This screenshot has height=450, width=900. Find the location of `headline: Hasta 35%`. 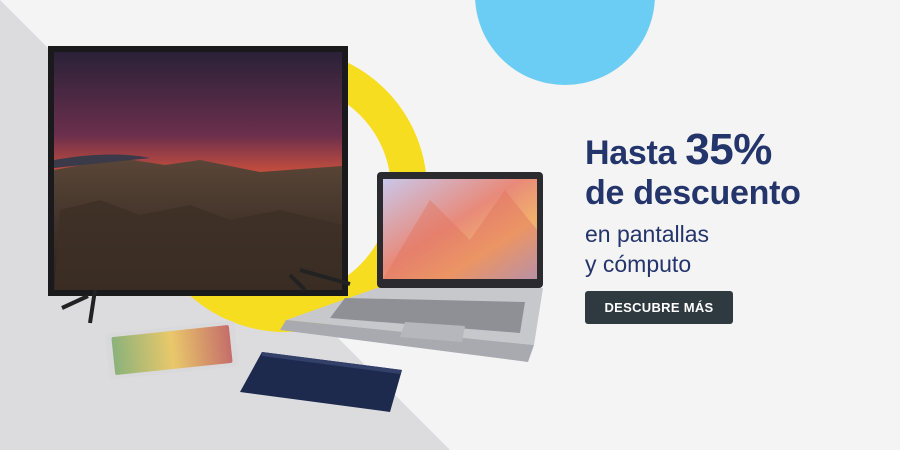

headline: Hasta 35% is located at coordinates (693, 150).